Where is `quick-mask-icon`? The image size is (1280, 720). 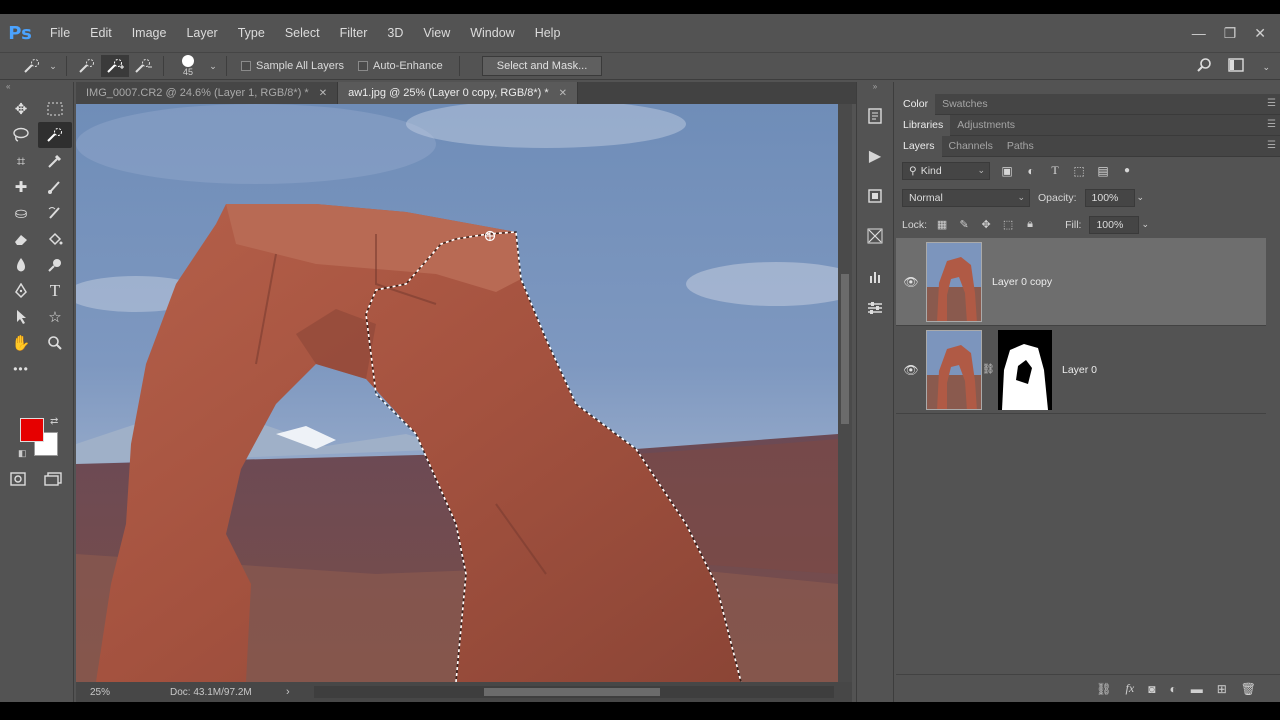 quick-mask-icon is located at coordinates (18, 480).